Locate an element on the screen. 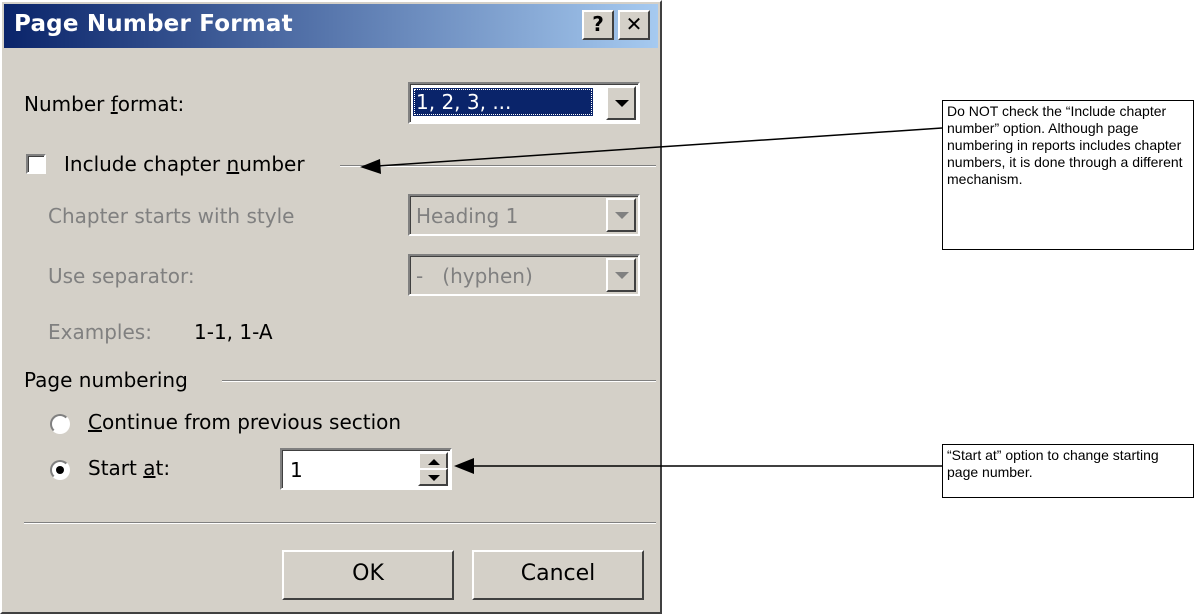 Image resolution: width=1194 pixels, height=614 pixels. close-button: ✕ is located at coordinates (634, 25).